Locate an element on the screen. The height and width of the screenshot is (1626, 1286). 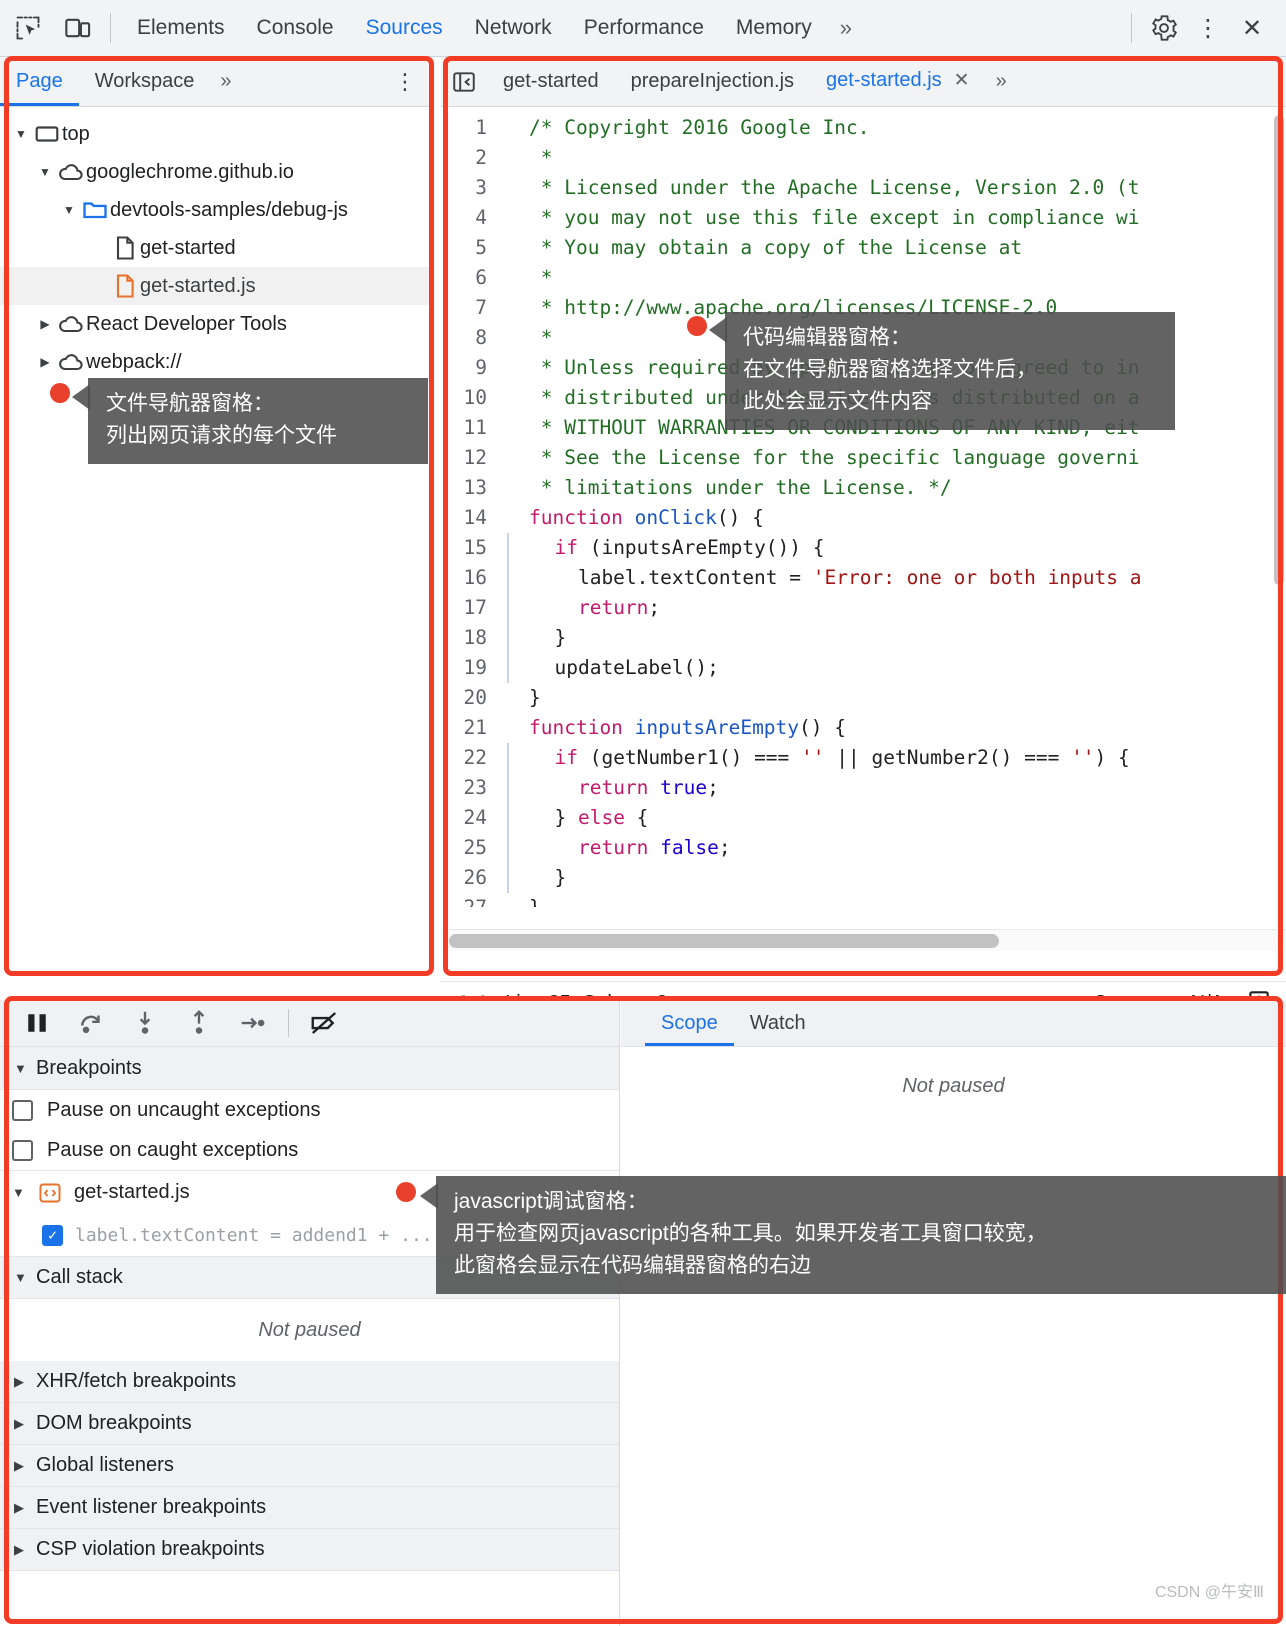
settings-gear-icon is located at coordinates (1164, 28).